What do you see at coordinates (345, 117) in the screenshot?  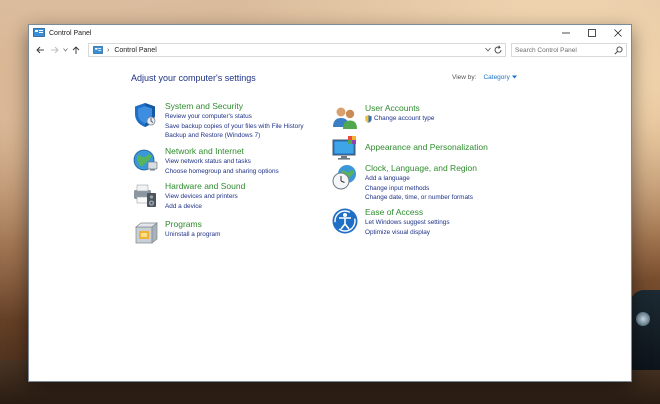 I see `users-icon` at bounding box center [345, 117].